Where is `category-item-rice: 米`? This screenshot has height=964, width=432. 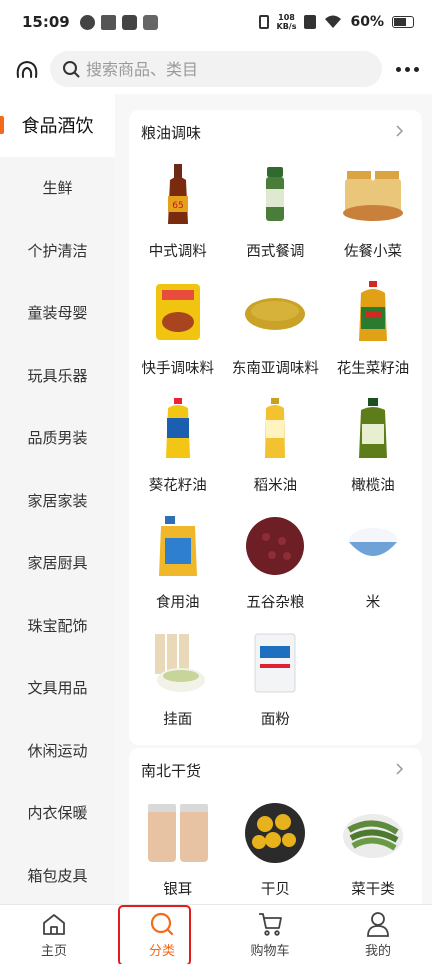 category-item-rice: 米 is located at coordinates (373, 563).